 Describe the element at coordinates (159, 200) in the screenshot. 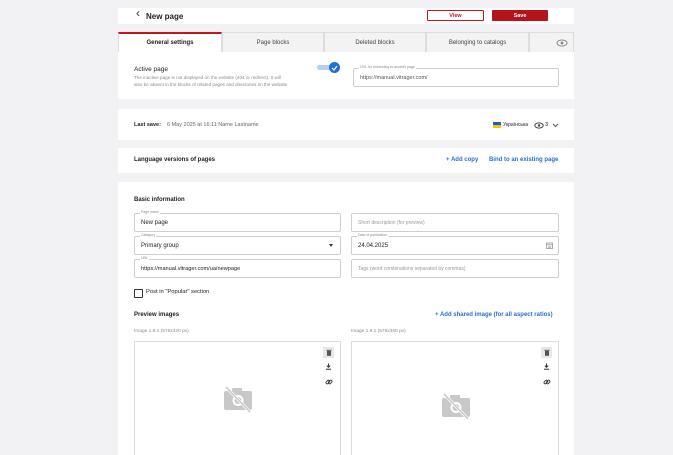

I see `basic-info-title: Basic information` at that location.